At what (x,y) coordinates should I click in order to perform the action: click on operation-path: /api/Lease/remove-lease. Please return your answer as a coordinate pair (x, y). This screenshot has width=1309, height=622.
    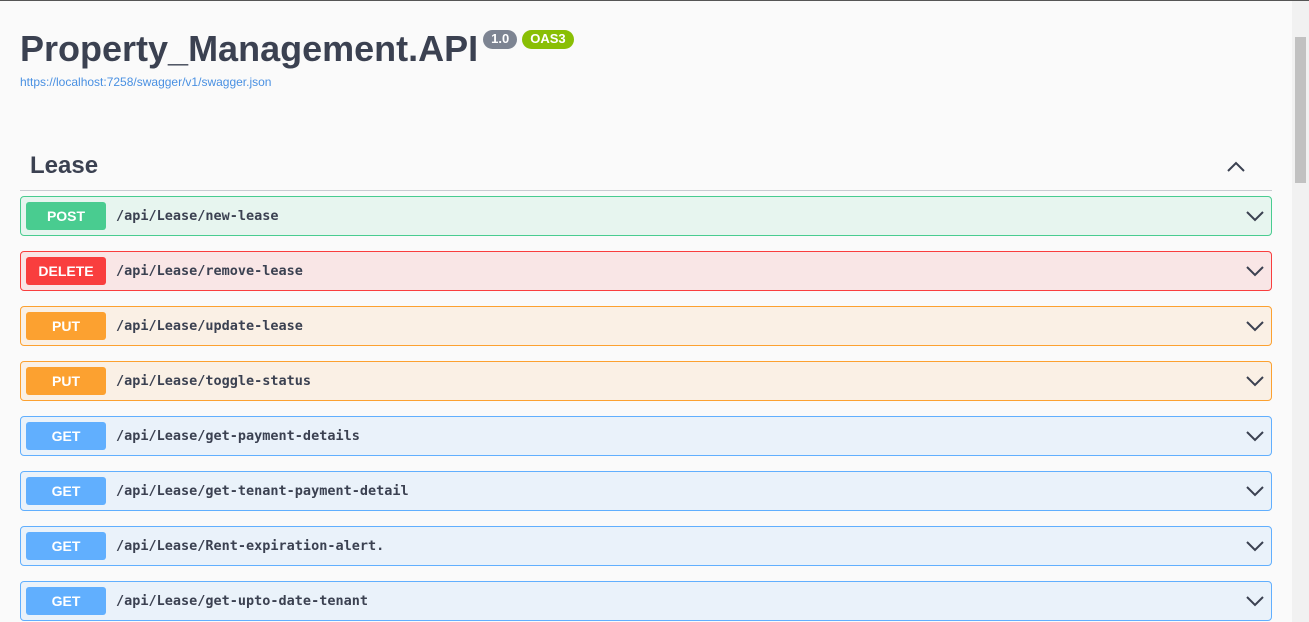
    Looking at the image, I should click on (209, 271).